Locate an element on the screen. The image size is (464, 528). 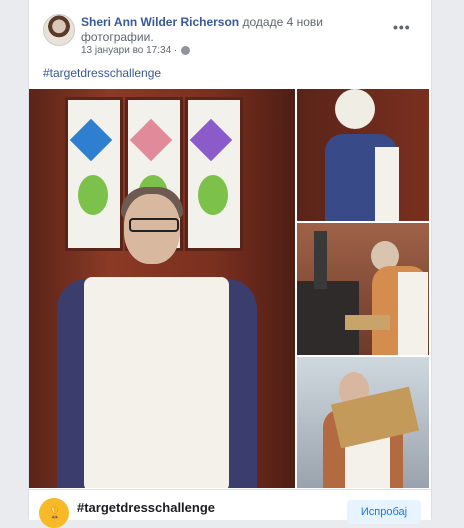
post-meta: 13 јануари во 17:34 · is located at coordinates (136, 50).